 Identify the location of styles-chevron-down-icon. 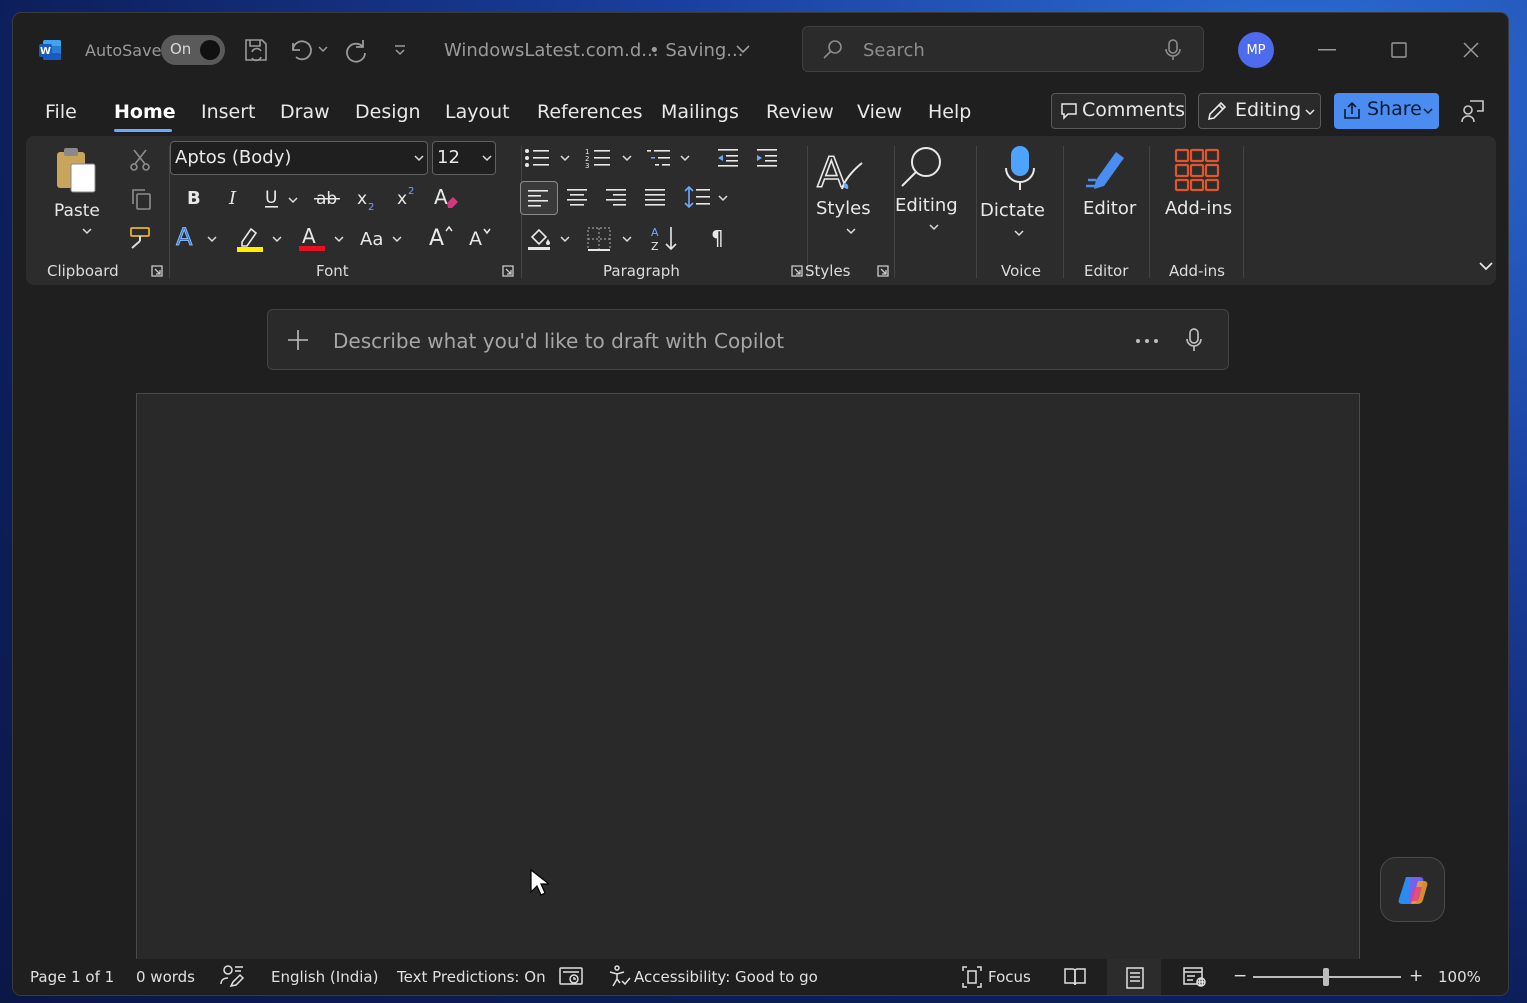
(851, 231).